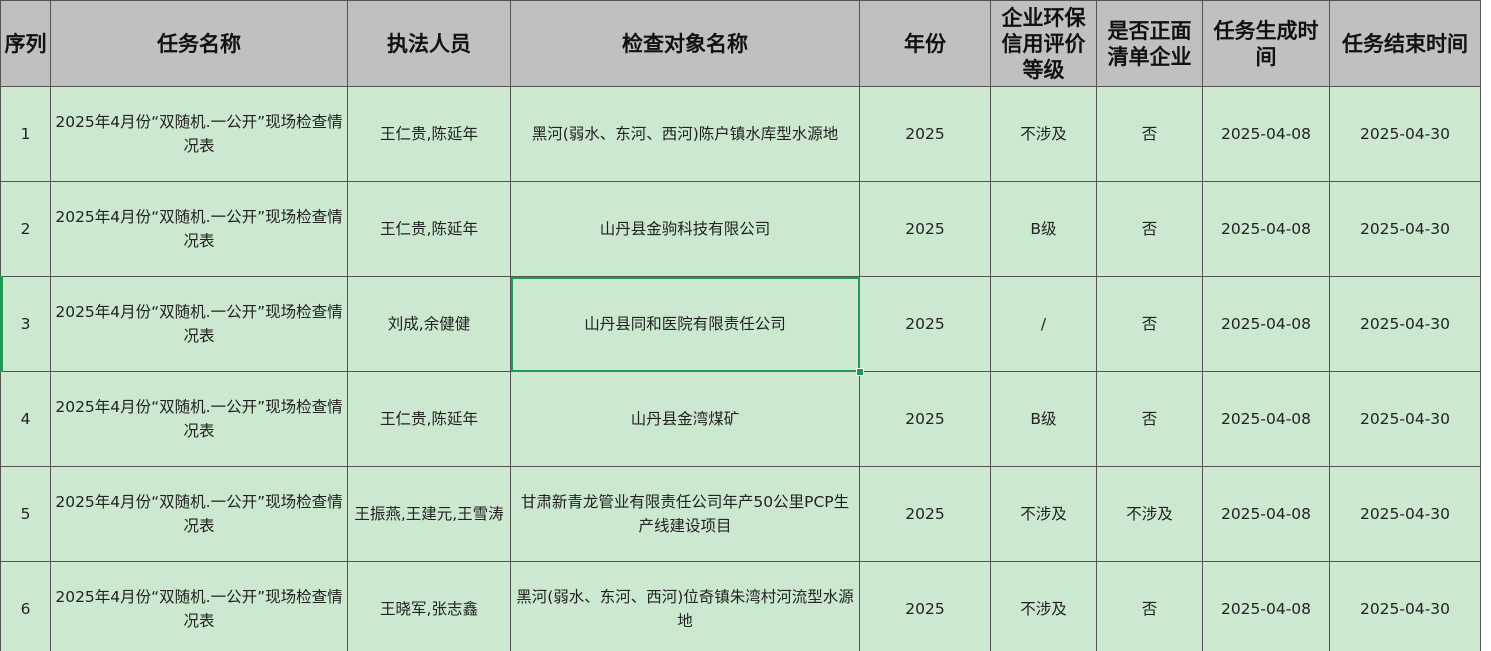 This screenshot has height=651, width=1491. I want to click on header-enforcement-staff: 执法人员, so click(429, 43).